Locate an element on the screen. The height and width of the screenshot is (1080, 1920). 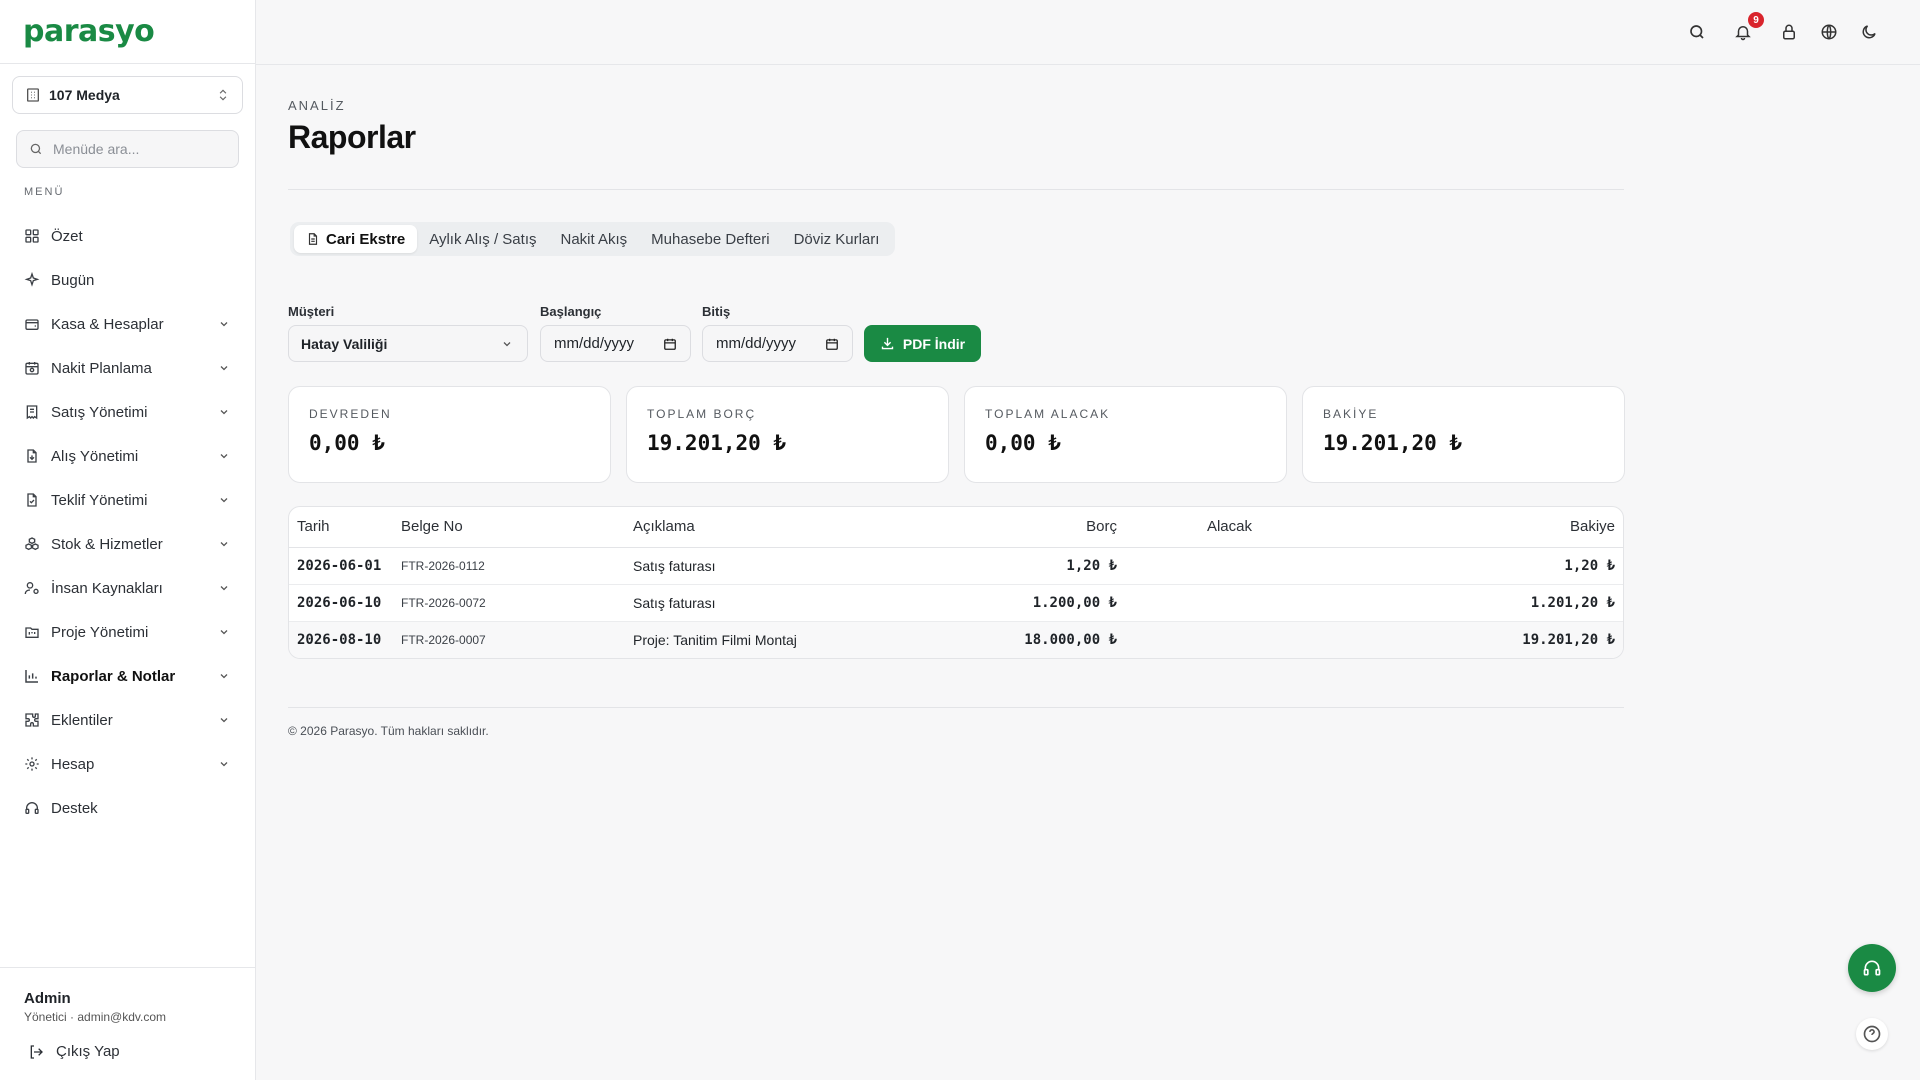
card-label: TOPLAM ALACAK is located at coordinates (1048, 414).